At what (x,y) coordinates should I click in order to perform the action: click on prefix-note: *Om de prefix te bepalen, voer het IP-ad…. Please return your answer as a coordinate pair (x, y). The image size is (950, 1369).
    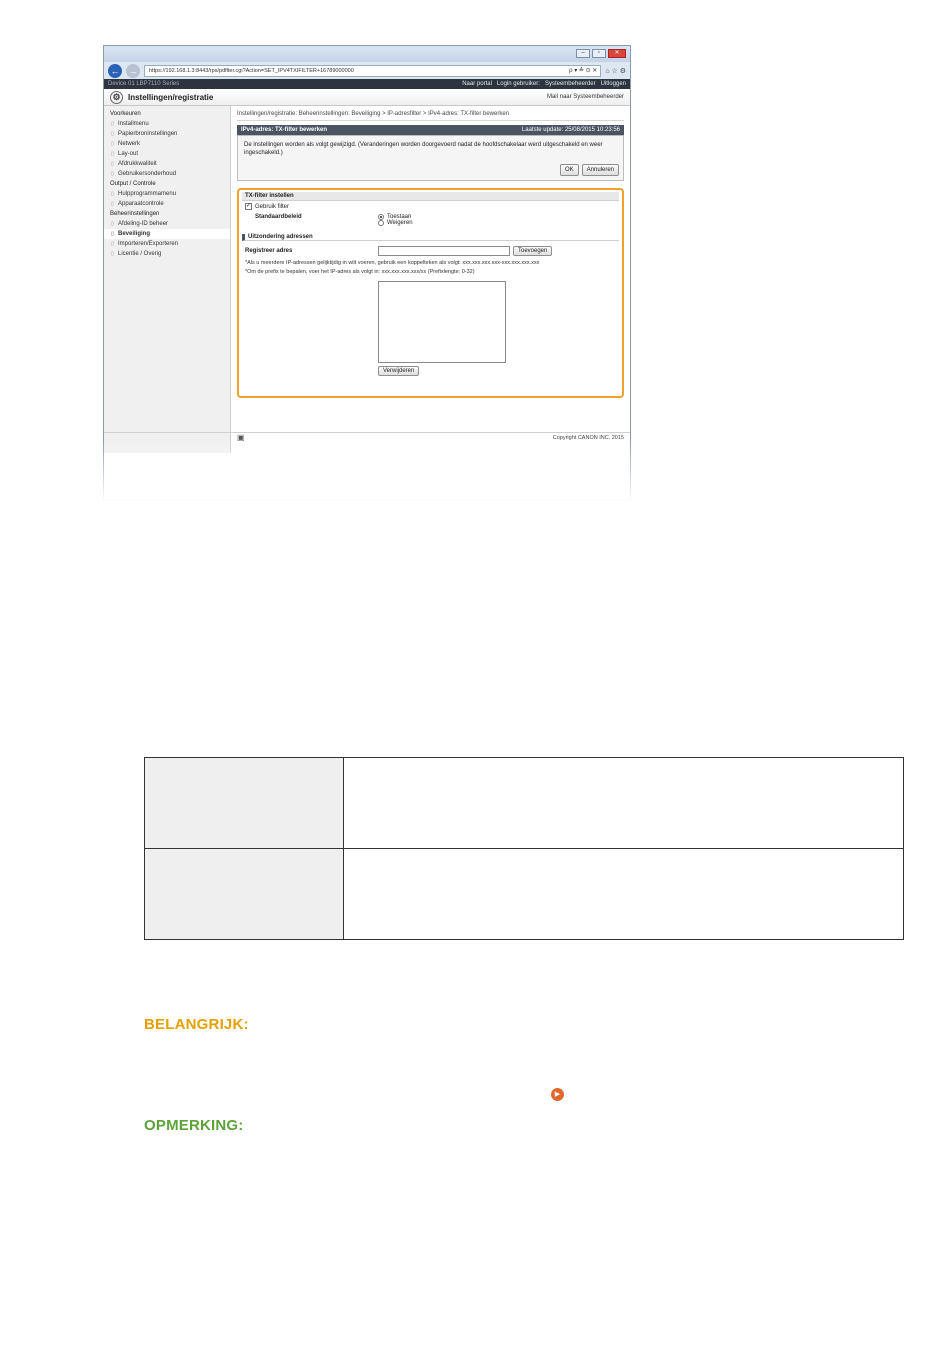
    Looking at the image, I should click on (360, 272).